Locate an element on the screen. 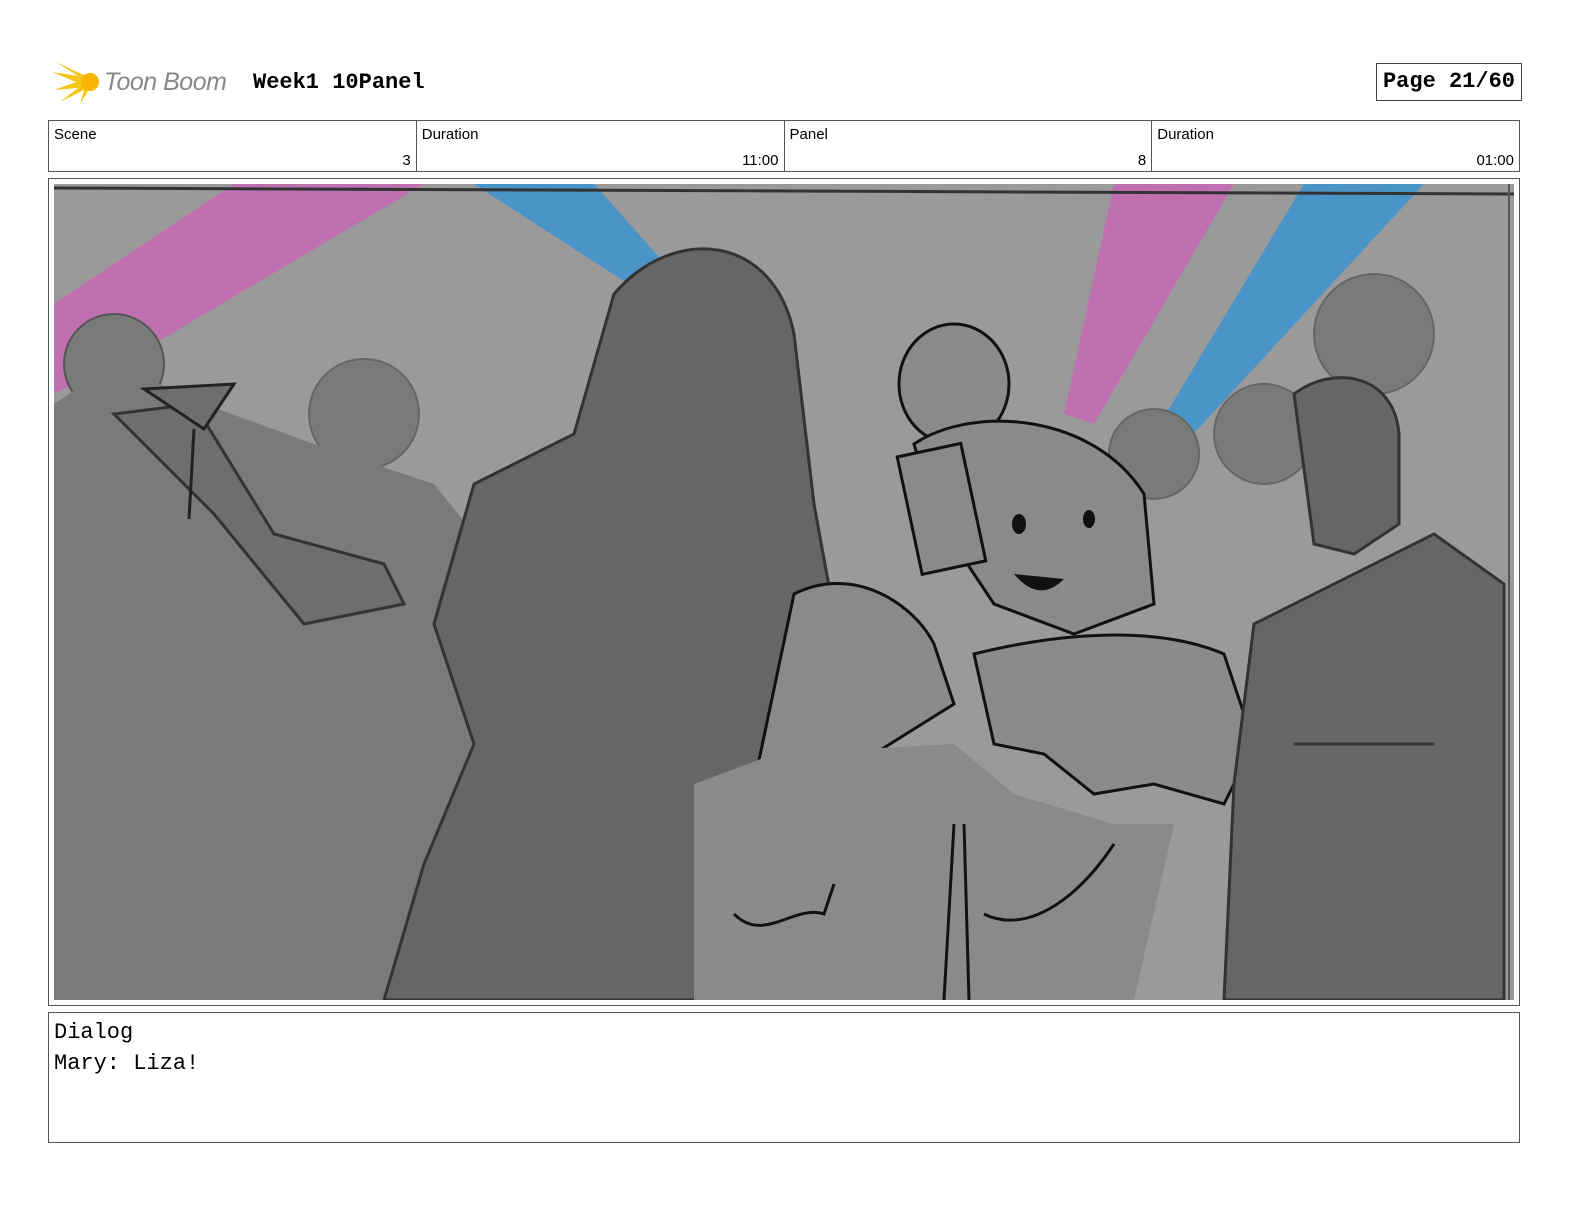  toon-boom-logo: Toon Boom is located at coordinates (145, 83).